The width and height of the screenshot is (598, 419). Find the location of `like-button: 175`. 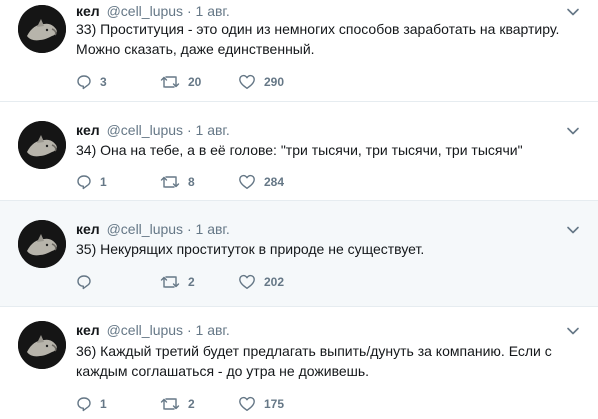

like-button: 175 is located at coordinates (261, 404).